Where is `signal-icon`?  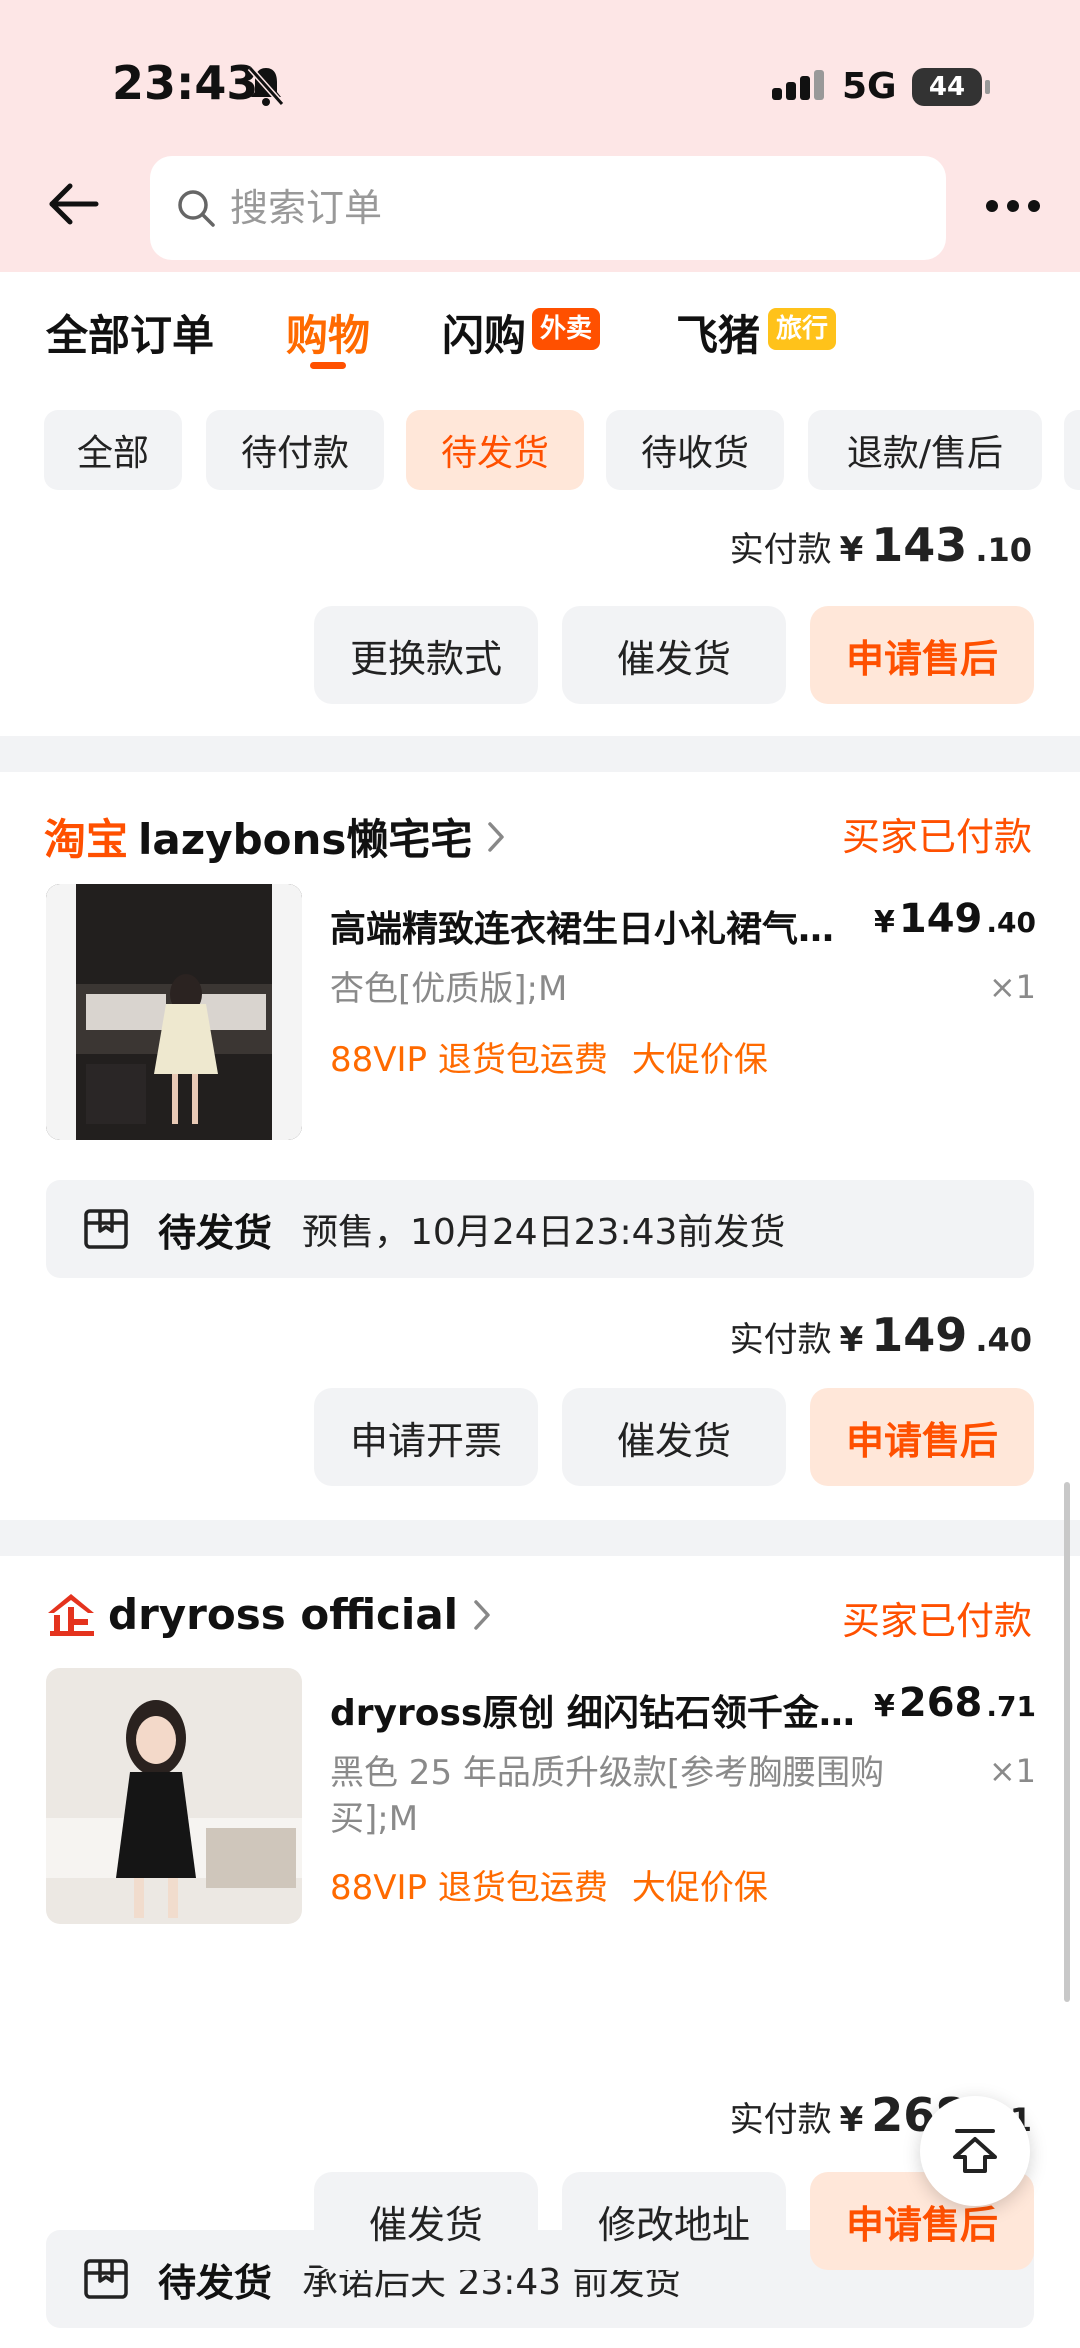 signal-icon is located at coordinates (798, 85).